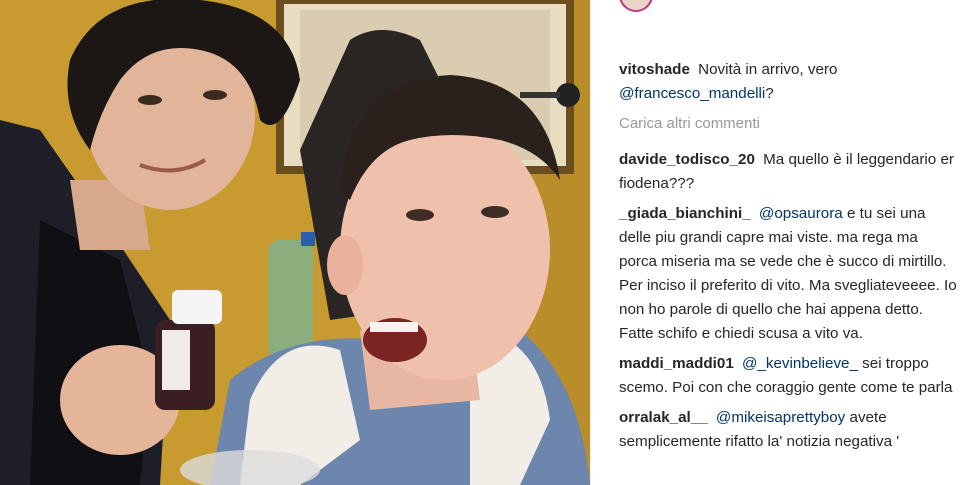  What do you see at coordinates (654, 69) in the screenshot?
I see `caption-username: vitoshade` at bounding box center [654, 69].